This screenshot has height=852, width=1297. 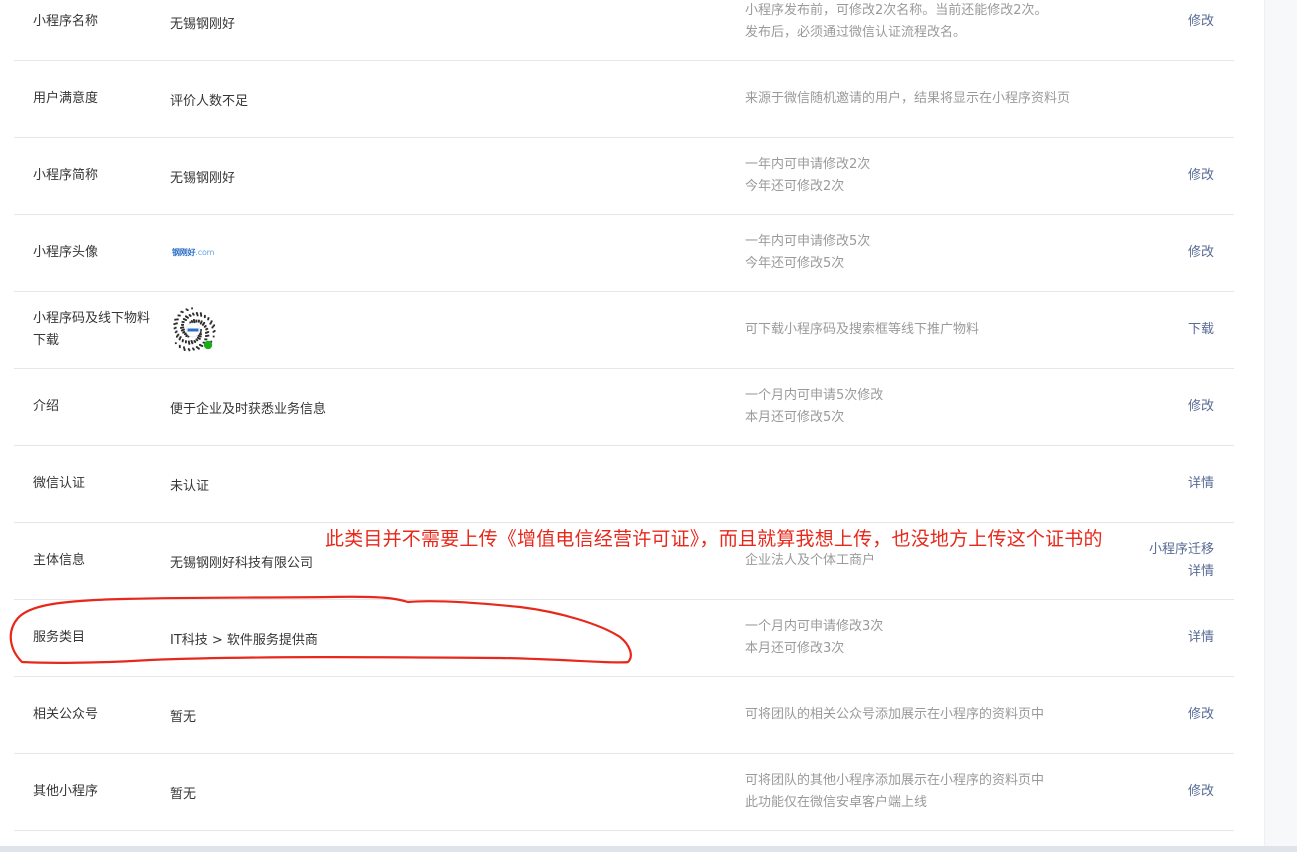 I want to click on row-label: 微信认证, so click(x=59, y=483).